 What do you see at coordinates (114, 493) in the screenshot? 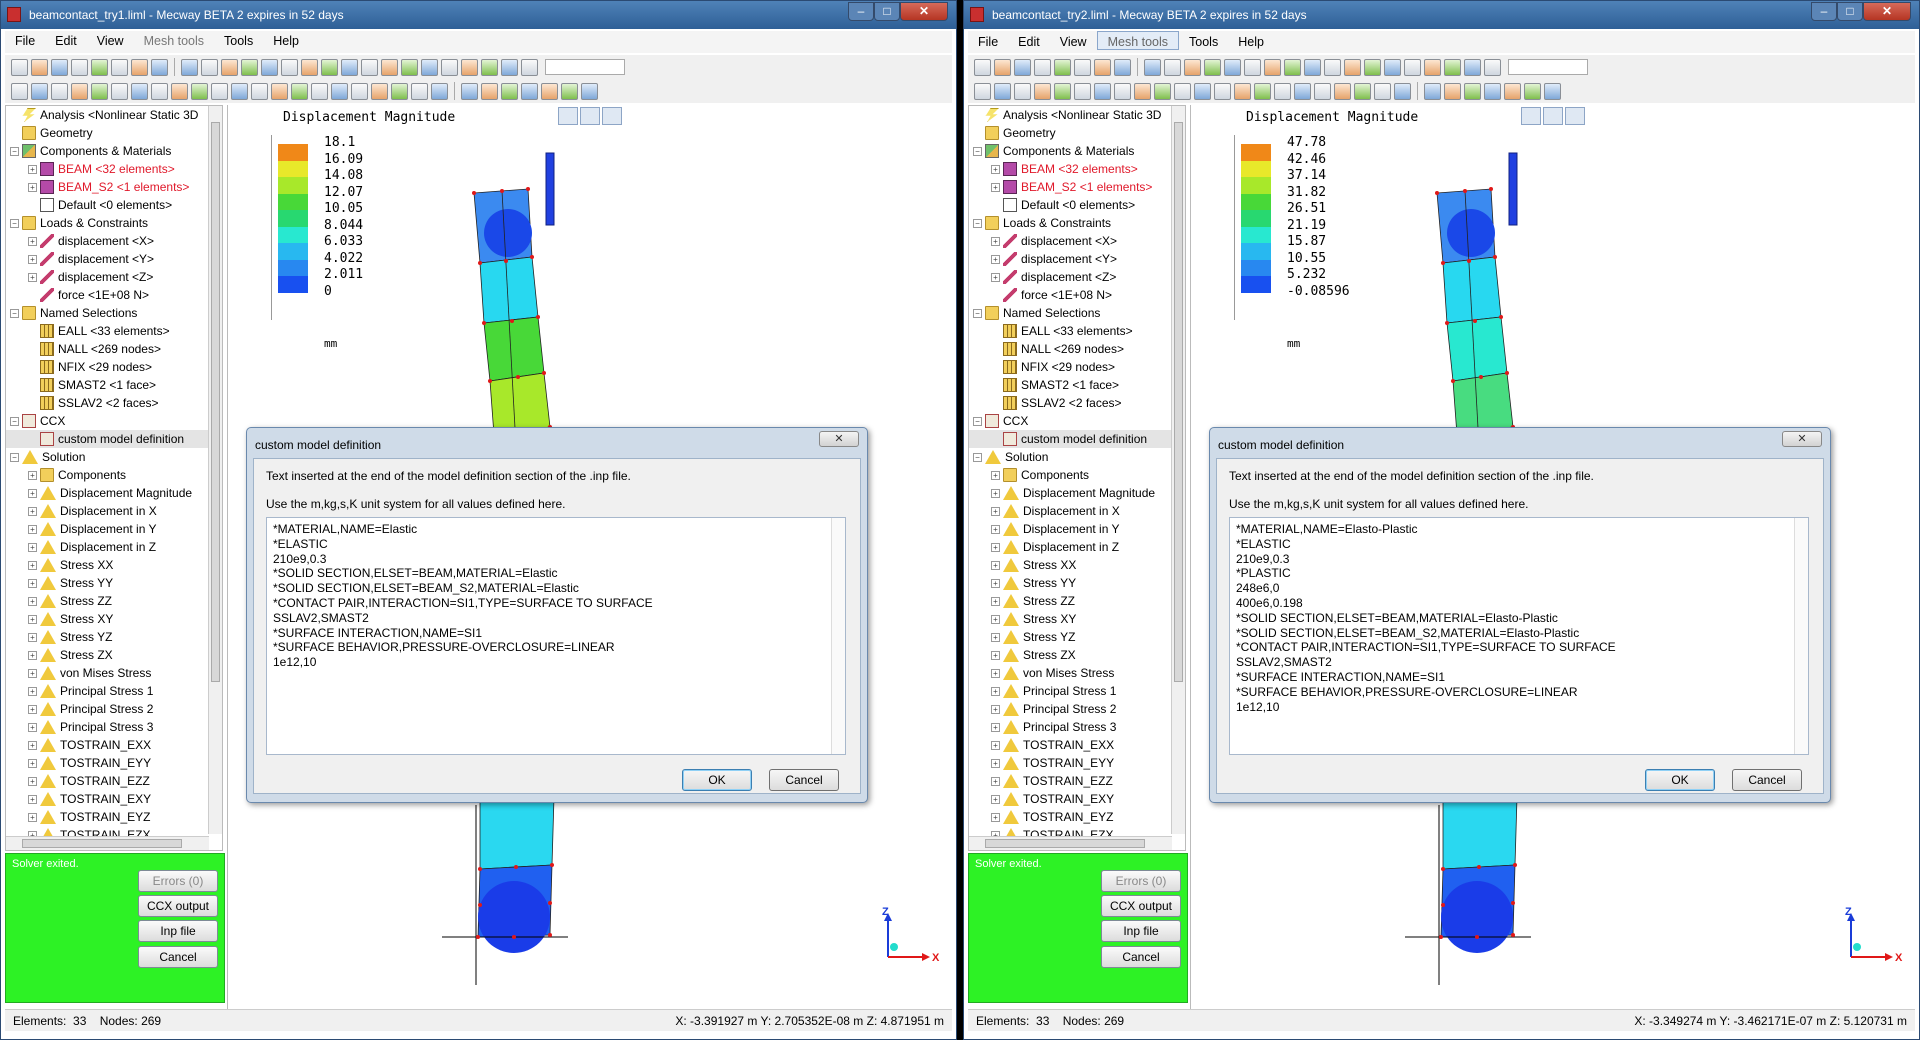
I see `tree-item: + Displacement Magnitude` at bounding box center [114, 493].